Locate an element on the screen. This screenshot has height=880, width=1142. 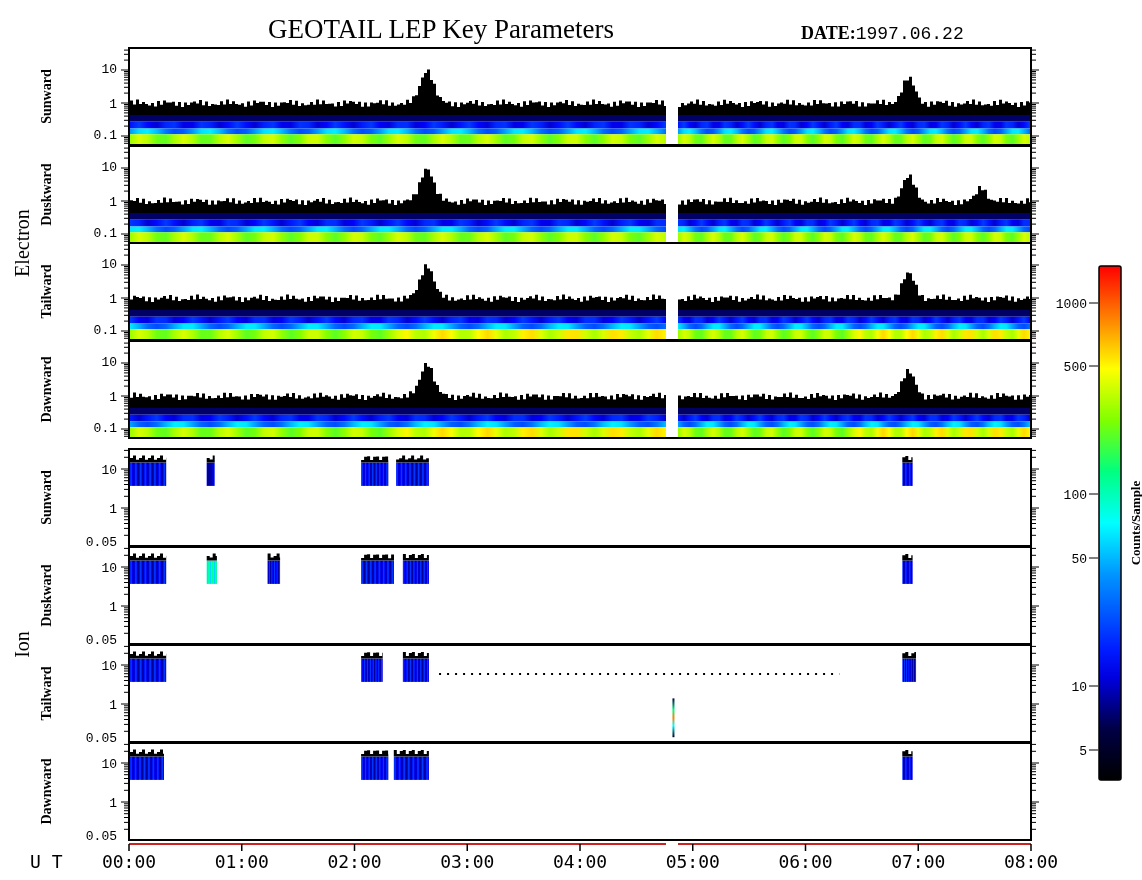
axis-label: U T is located at coordinates (46, 861).